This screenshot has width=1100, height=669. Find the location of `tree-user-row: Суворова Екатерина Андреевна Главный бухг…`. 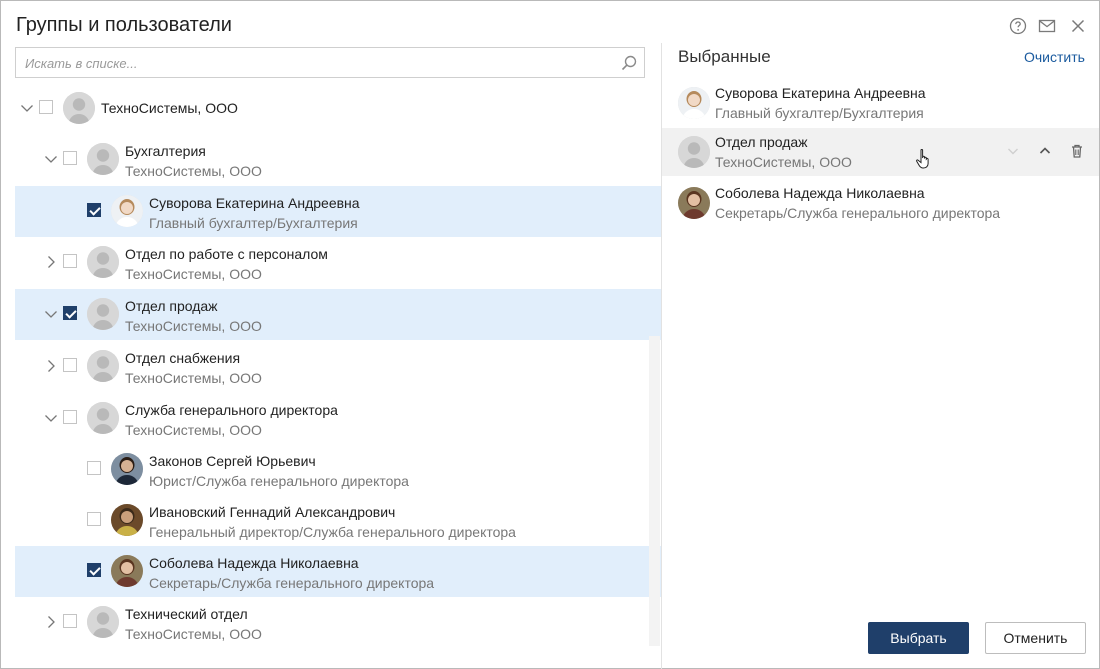

tree-user-row: Суворова Екатерина Андреевна Главный бухг… is located at coordinates (338, 211).